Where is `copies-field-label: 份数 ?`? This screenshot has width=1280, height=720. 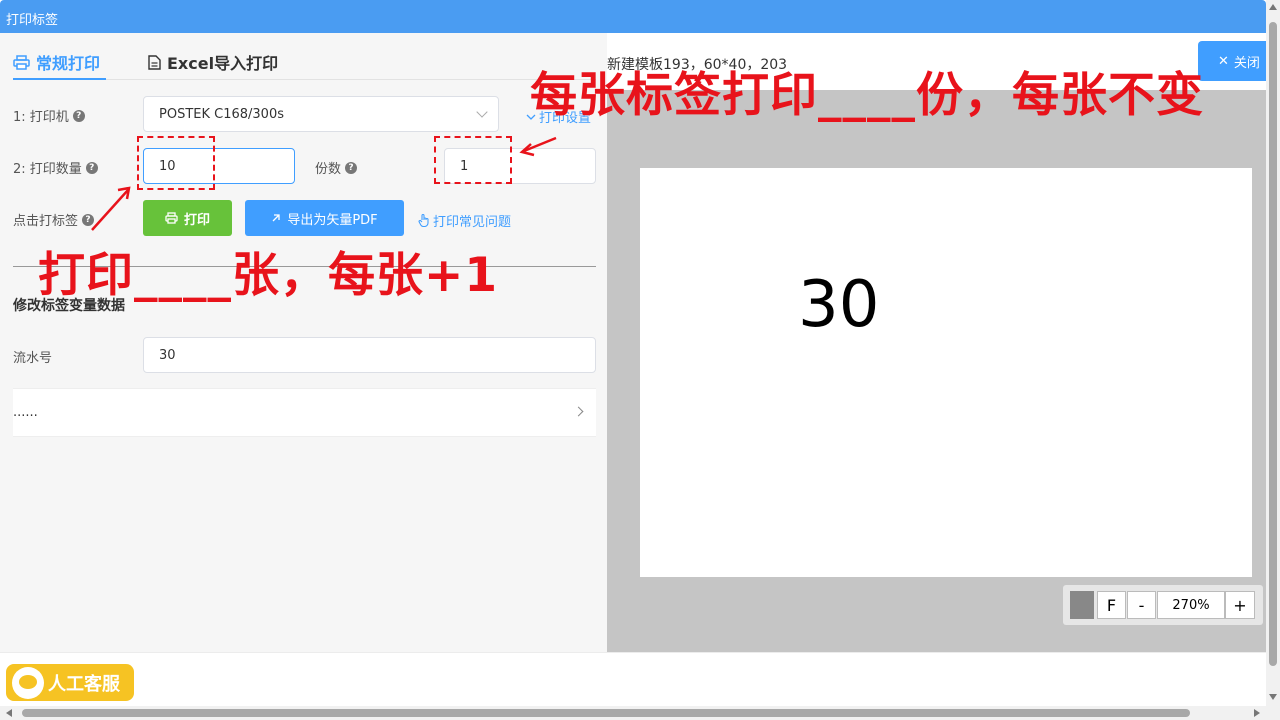 copies-field-label: 份数 ? is located at coordinates (336, 167).